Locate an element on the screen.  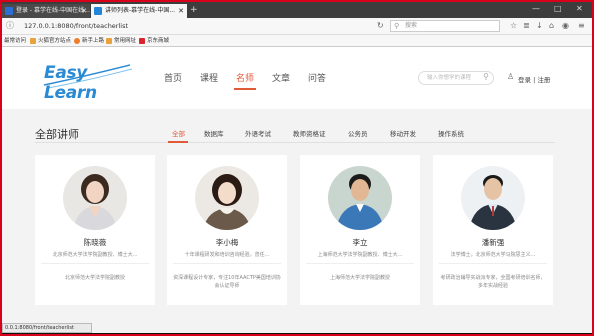
teacher-school: 考研政治辅导实战派专家，全国考研培训名师，多年实战经验 is located at coordinates (493, 282).